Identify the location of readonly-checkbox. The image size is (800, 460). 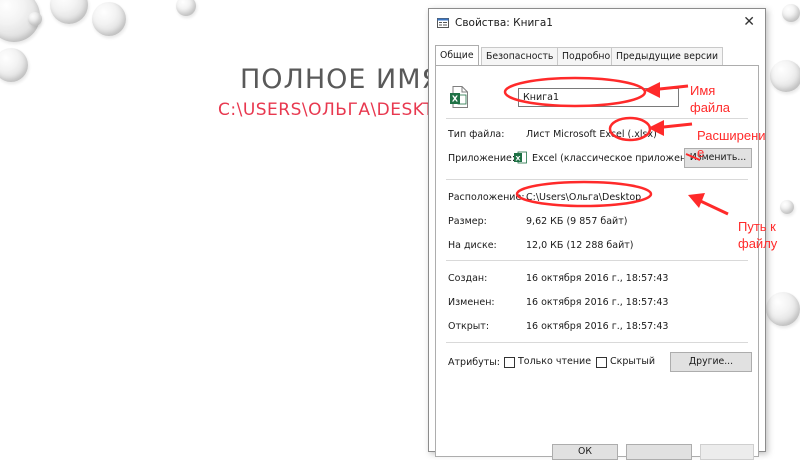
(509, 362).